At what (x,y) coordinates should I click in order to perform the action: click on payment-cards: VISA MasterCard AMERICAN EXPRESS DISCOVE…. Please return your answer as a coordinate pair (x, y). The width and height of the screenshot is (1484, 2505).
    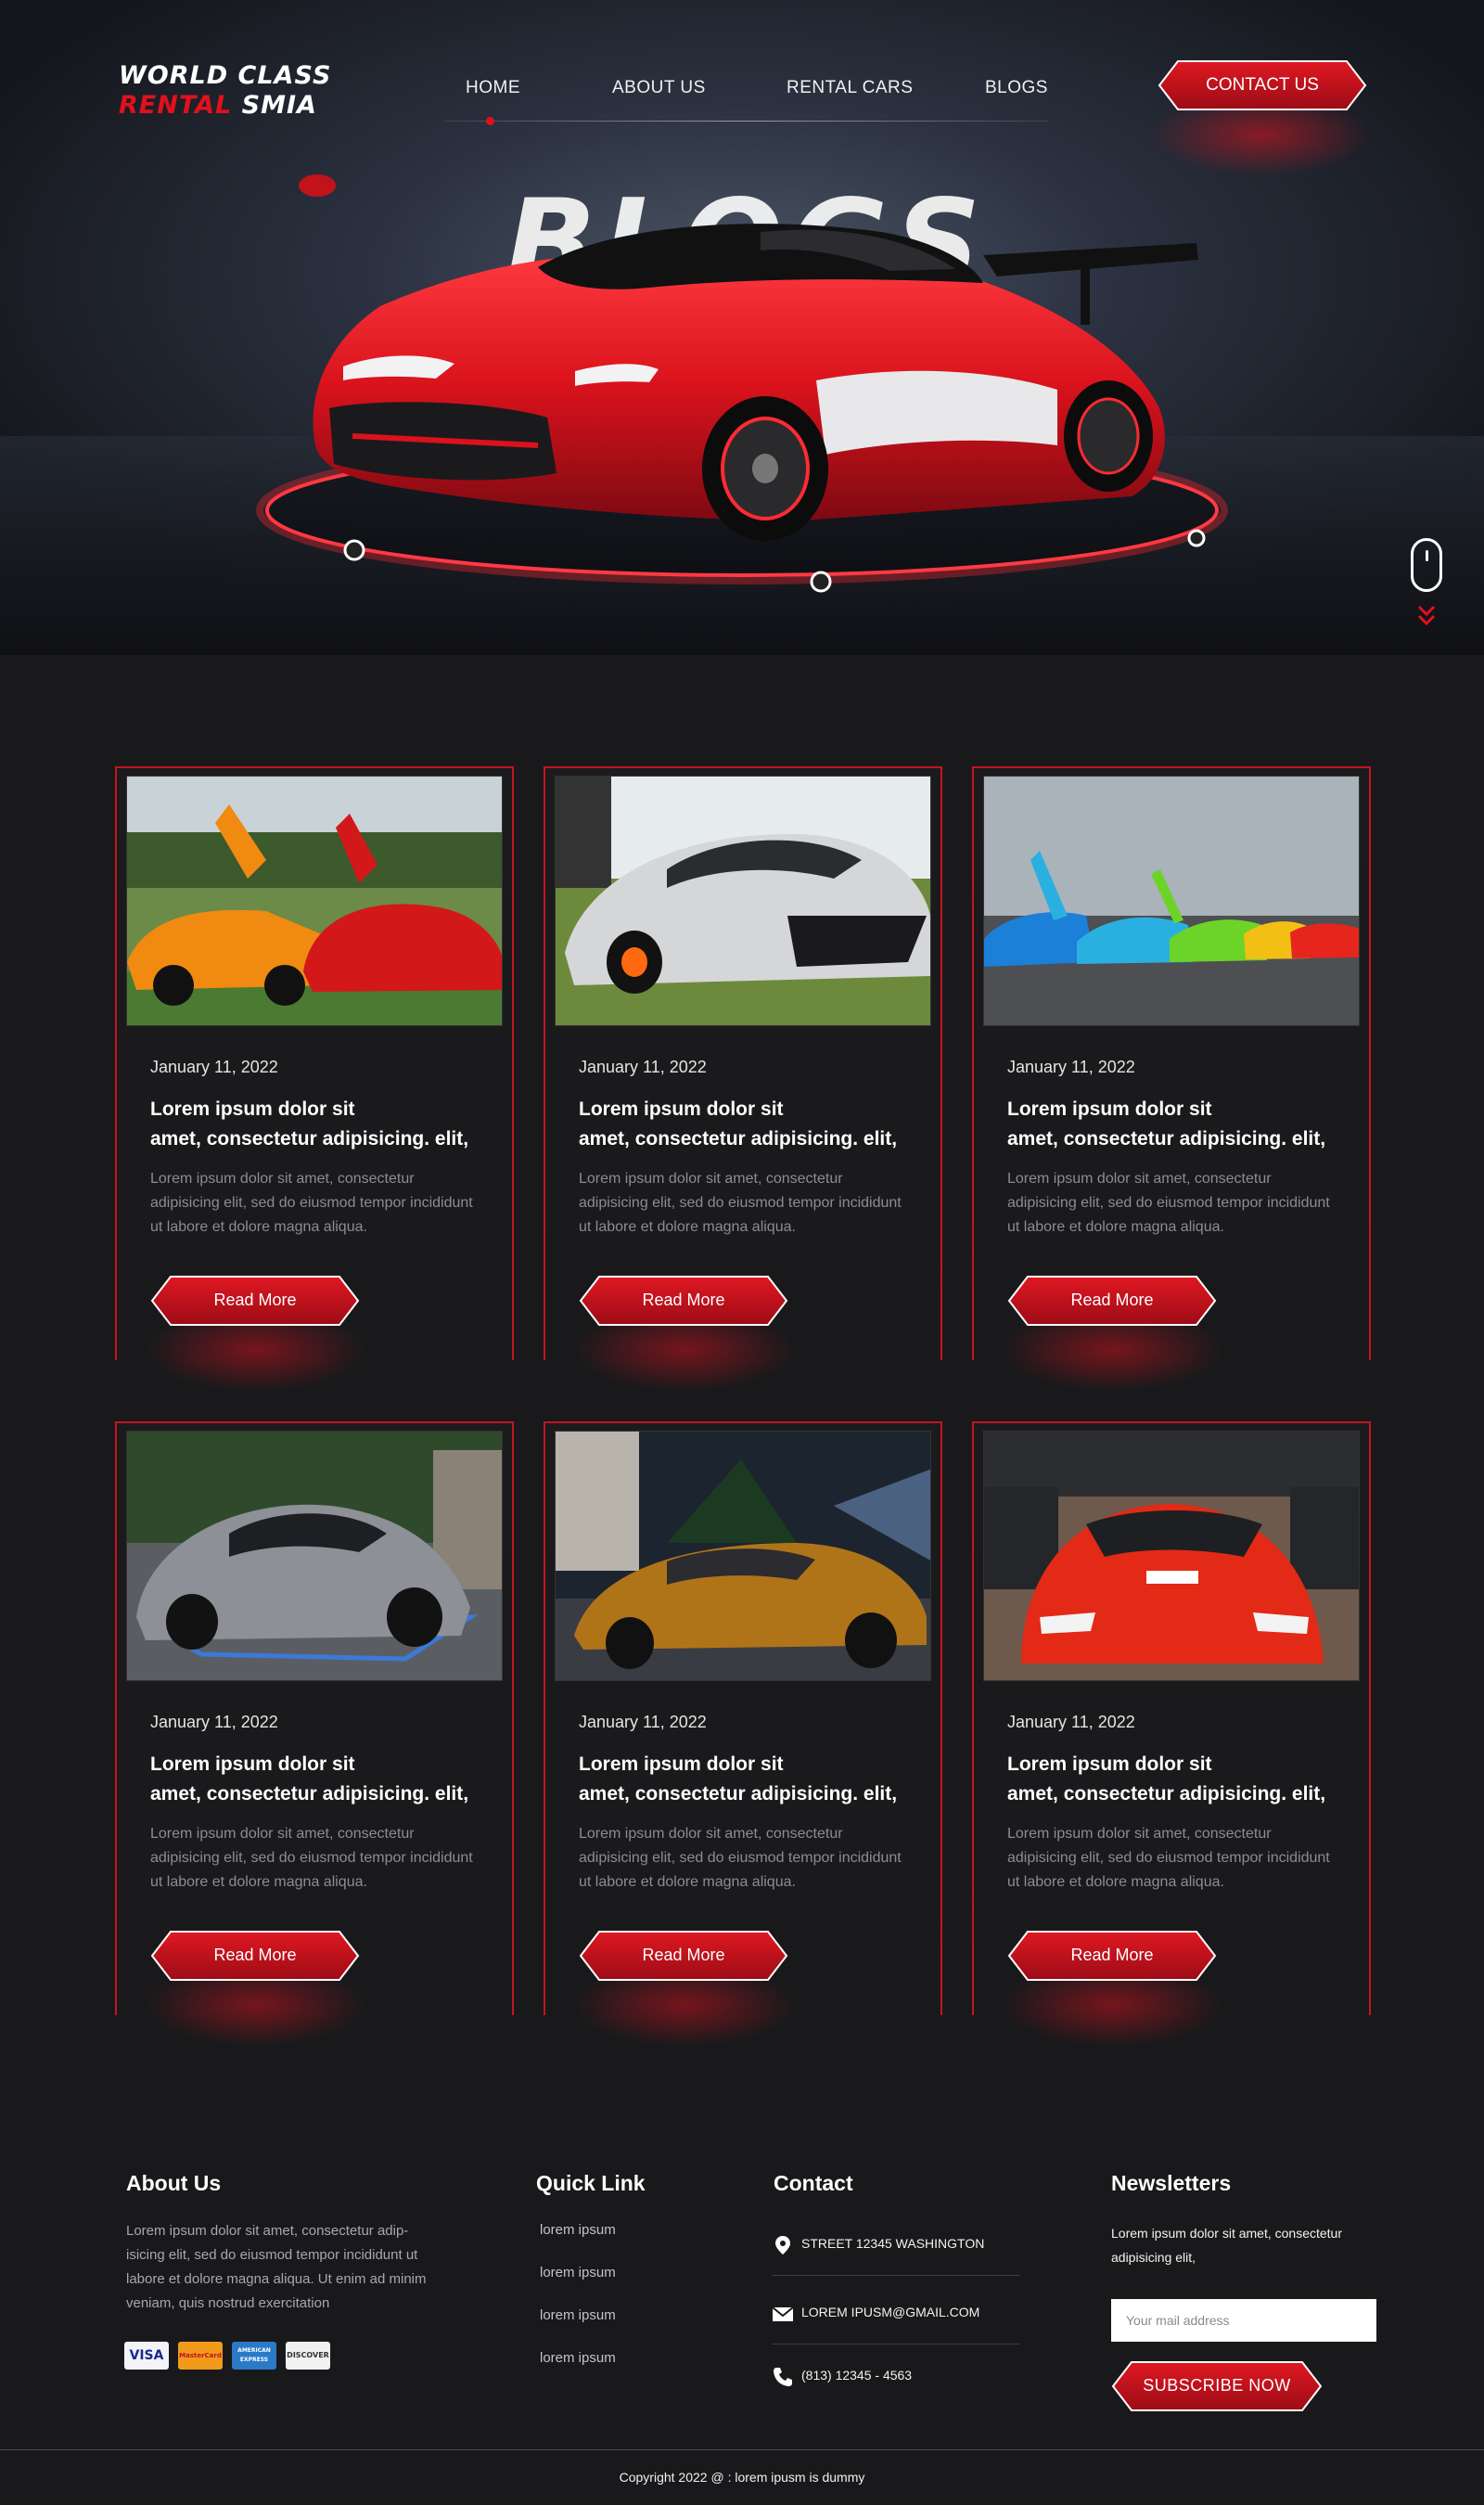
    Looking at the image, I should click on (235, 2361).